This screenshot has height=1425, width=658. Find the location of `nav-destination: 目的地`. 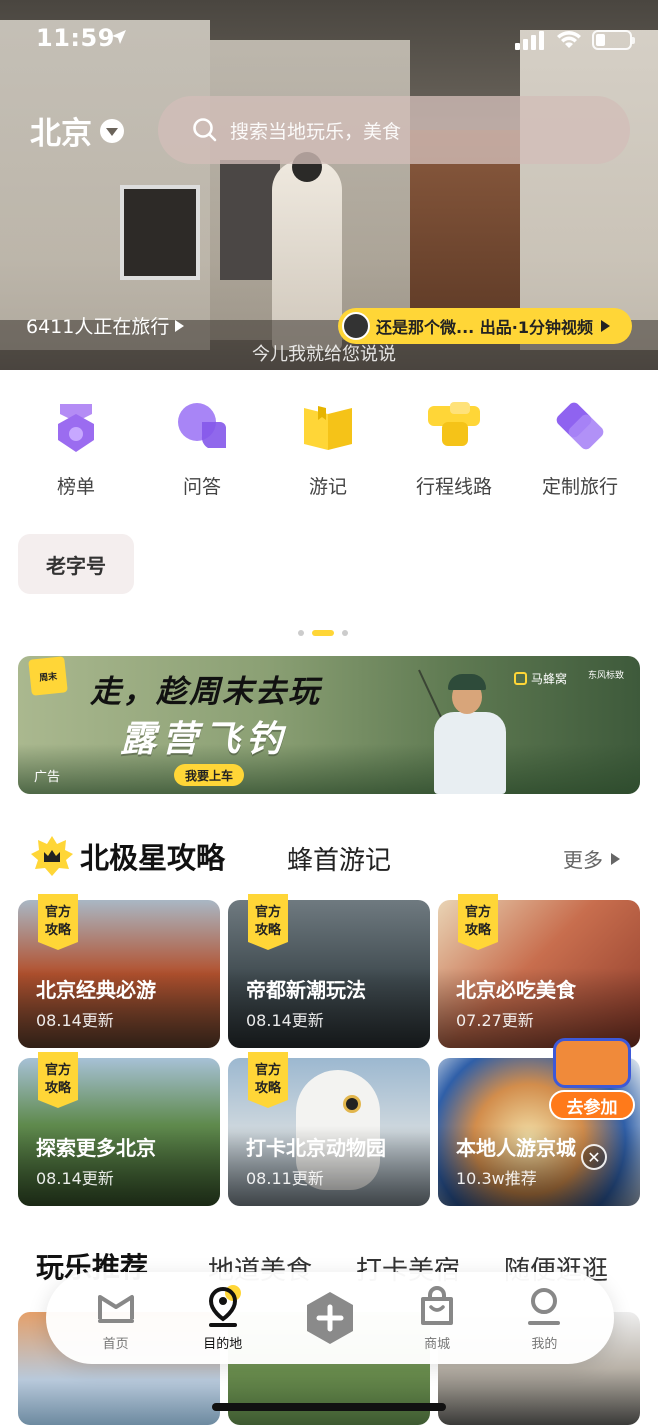

nav-destination: 目的地 is located at coordinates (223, 1318).